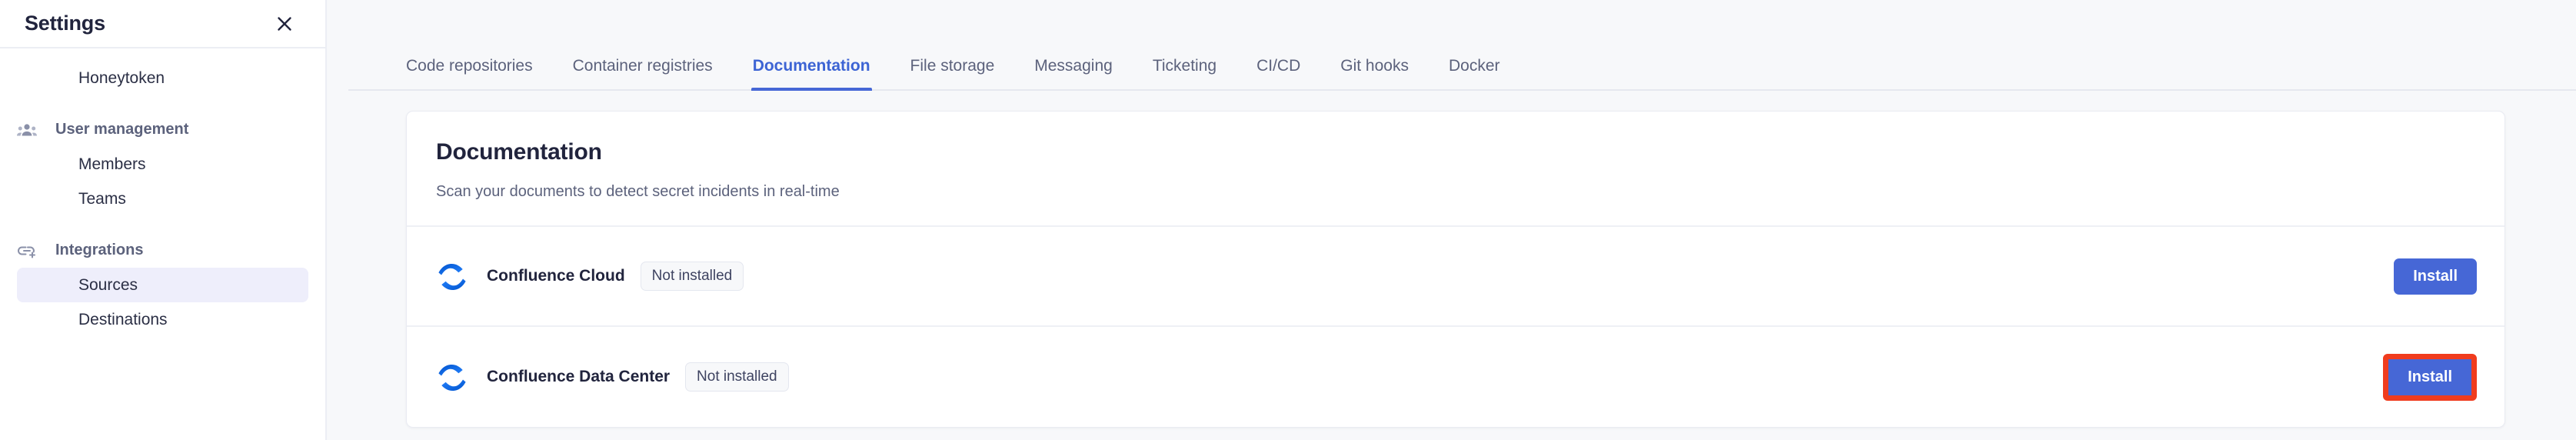 The width and height of the screenshot is (2576, 440). What do you see at coordinates (123, 319) in the screenshot?
I see `sidebar-item-label: Destinations` at bounding box center [123, 319].